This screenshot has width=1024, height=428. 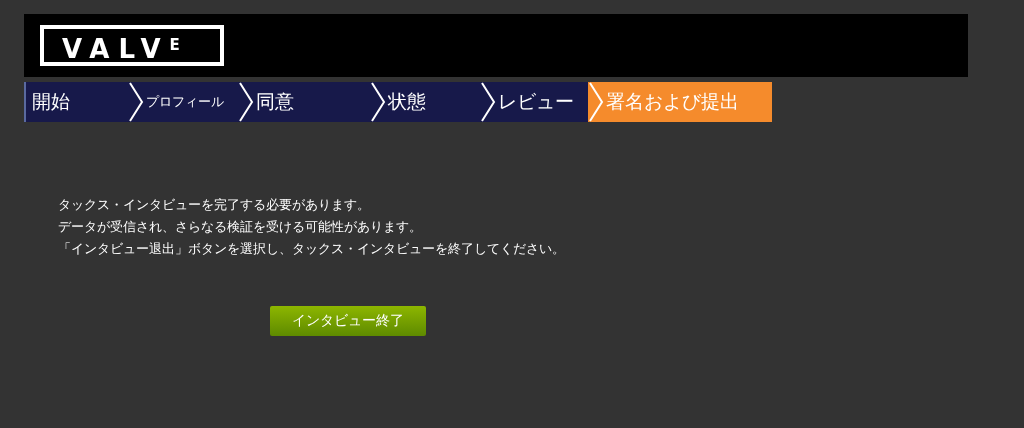 I want to click on step-tab: プロフィール, so click(x=183, y=102).